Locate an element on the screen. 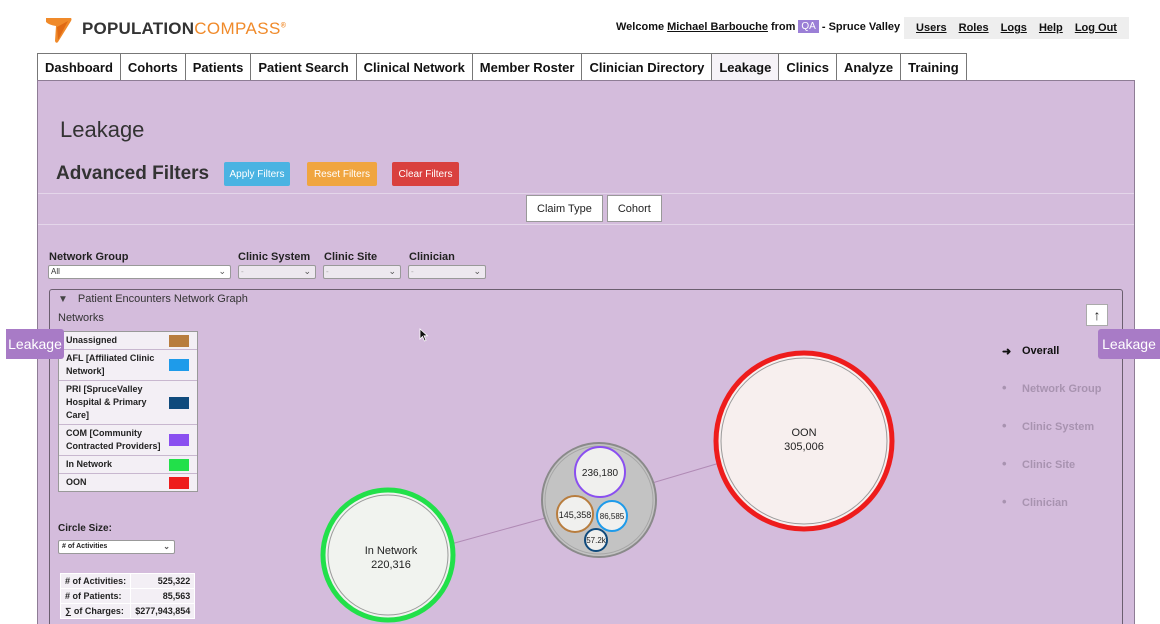  legend-label: COM [Community Contracted Providers] is located at coordinates (113, 439).